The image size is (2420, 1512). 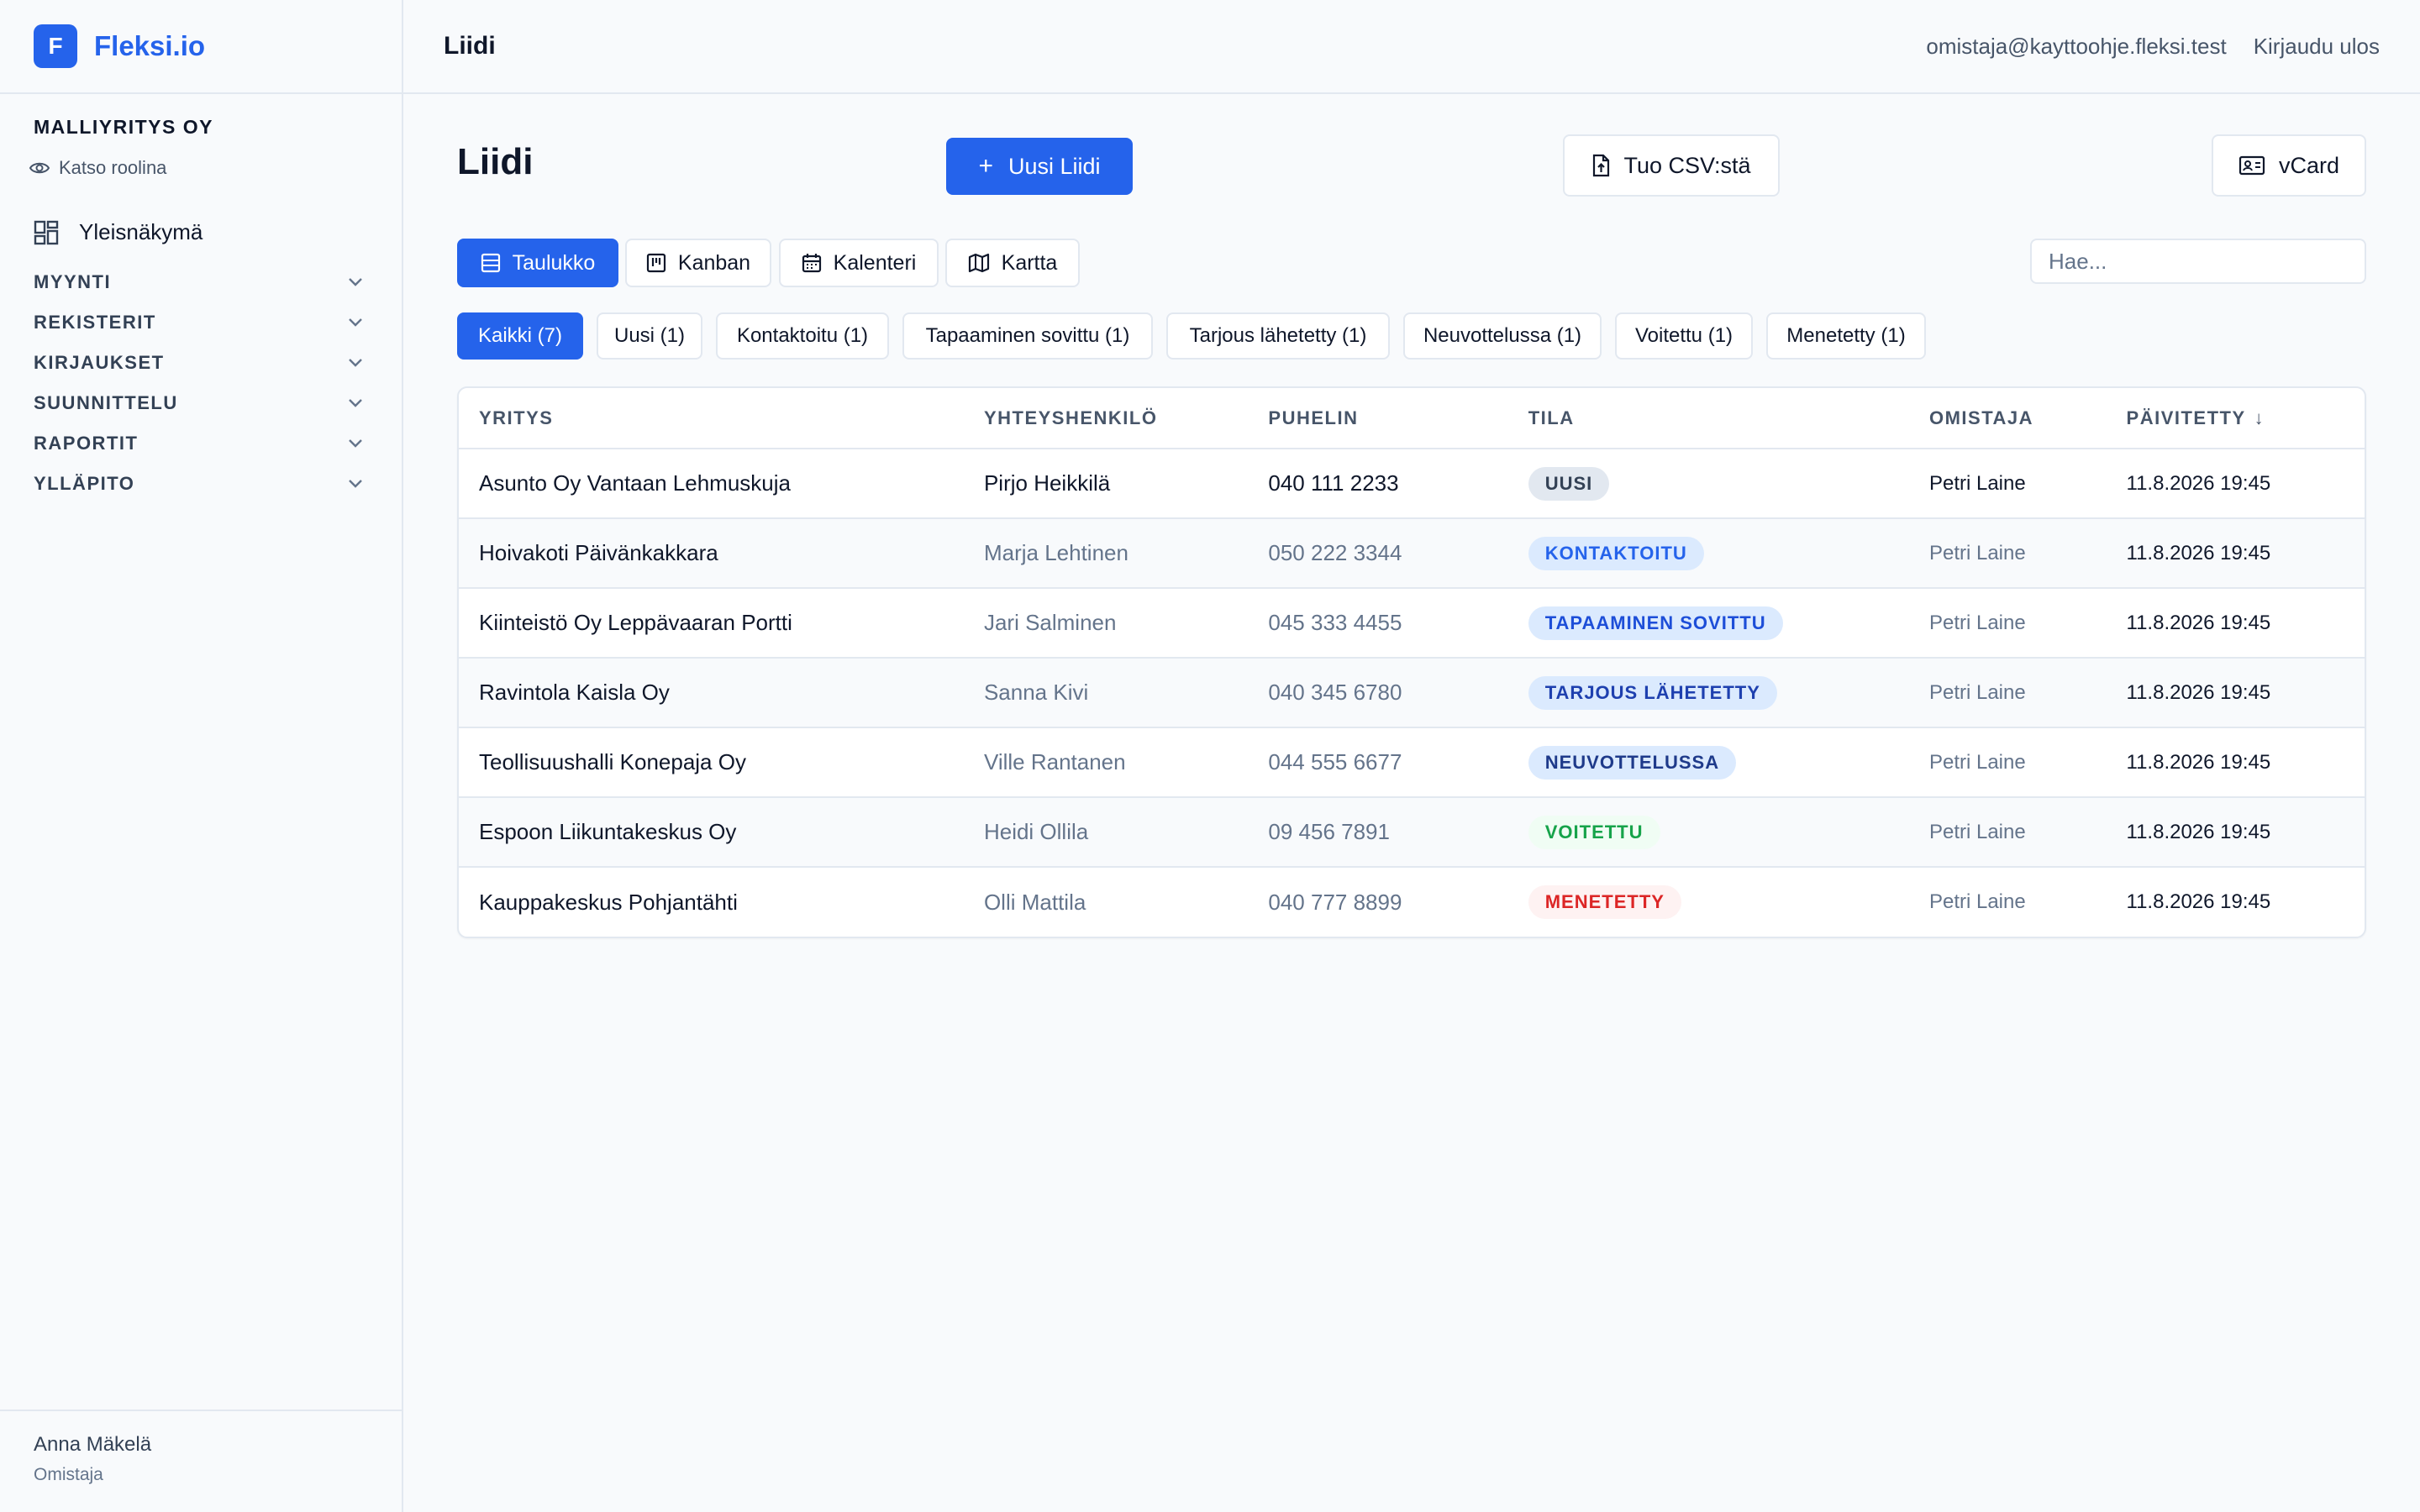 I want to click on column-header-phone: PUHELIN, so click(x=1377, y=418).